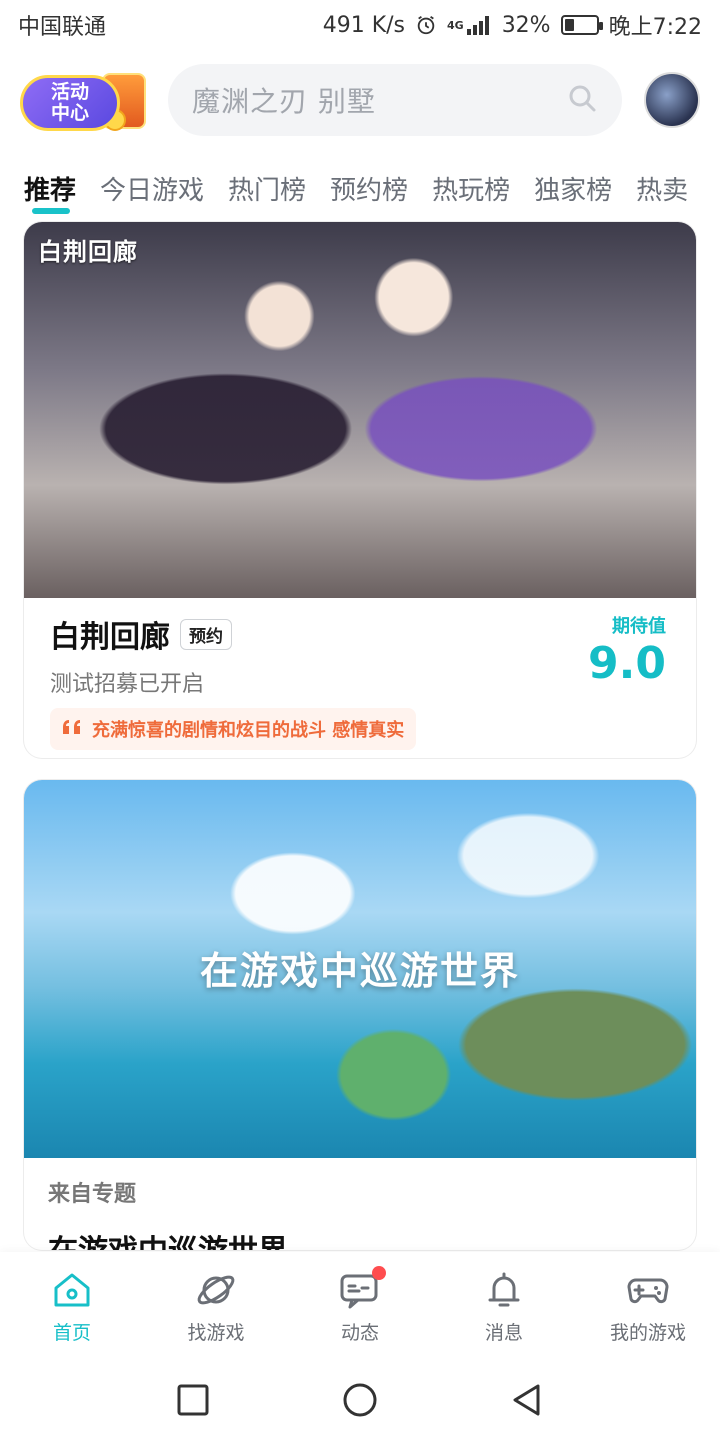 The width and height of the screenshot is (720, 1440). I want to click on search-input: 魔渊之刃 别墅, so click(395, 100).